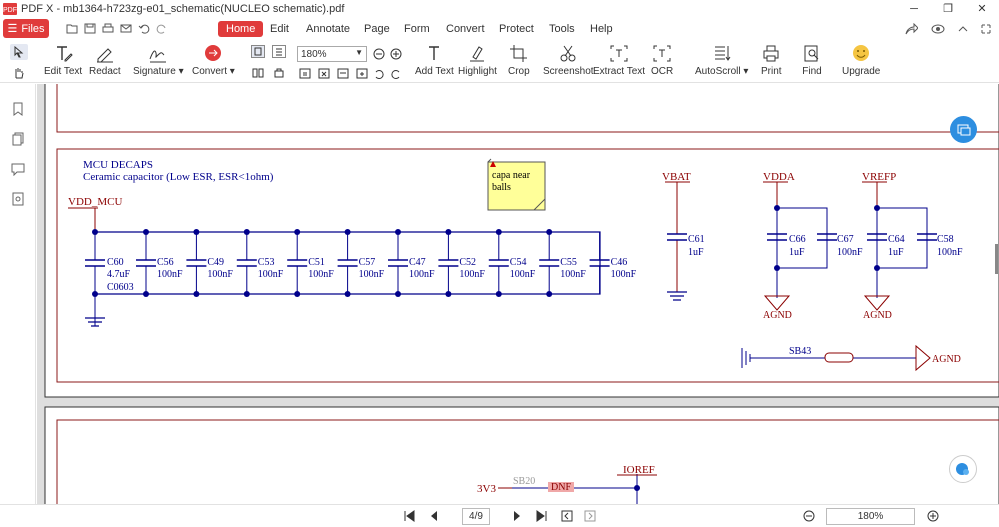 This screenshot has width=999, height=527. What do you see at coordinates (321, 274) in the screenshot?
I see `cap-value-c51: 100nF` at bounding box center [321, 274].